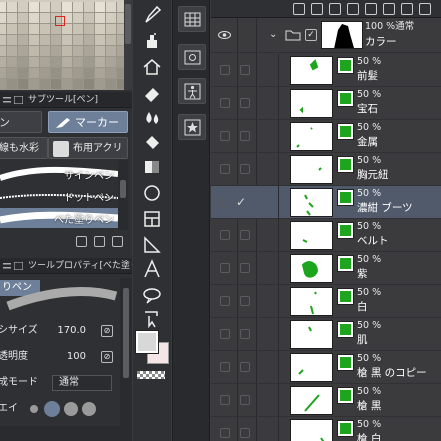 The height and width of the screenshot is (441, 441). Describe the element at coordinates (66, 45) in the screenshot. I see `color-set-grid` at that location.